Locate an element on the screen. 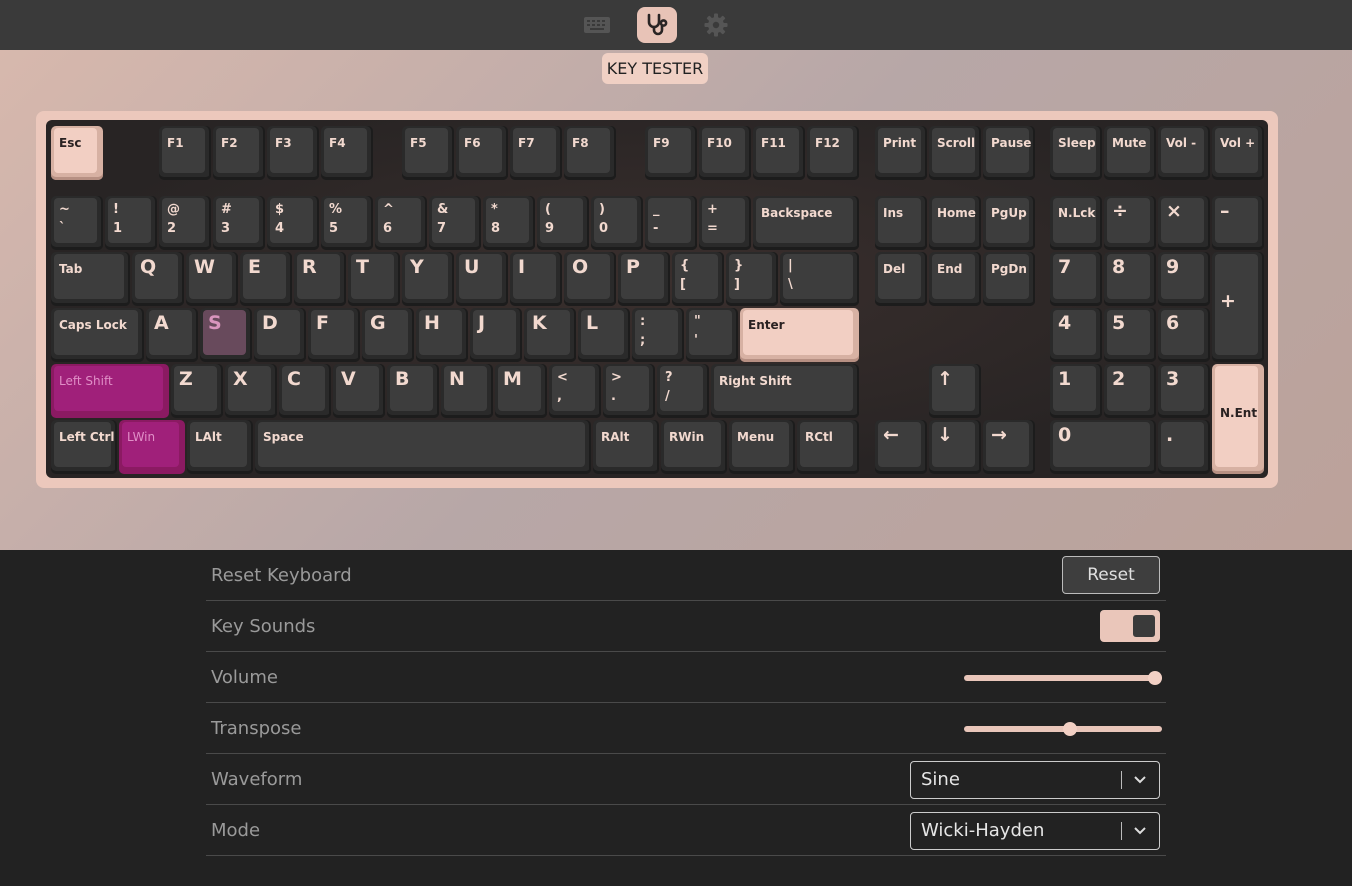 The height and width of the screenshot is (886, 1352). key-v: V is located at coordinates (359, 391).